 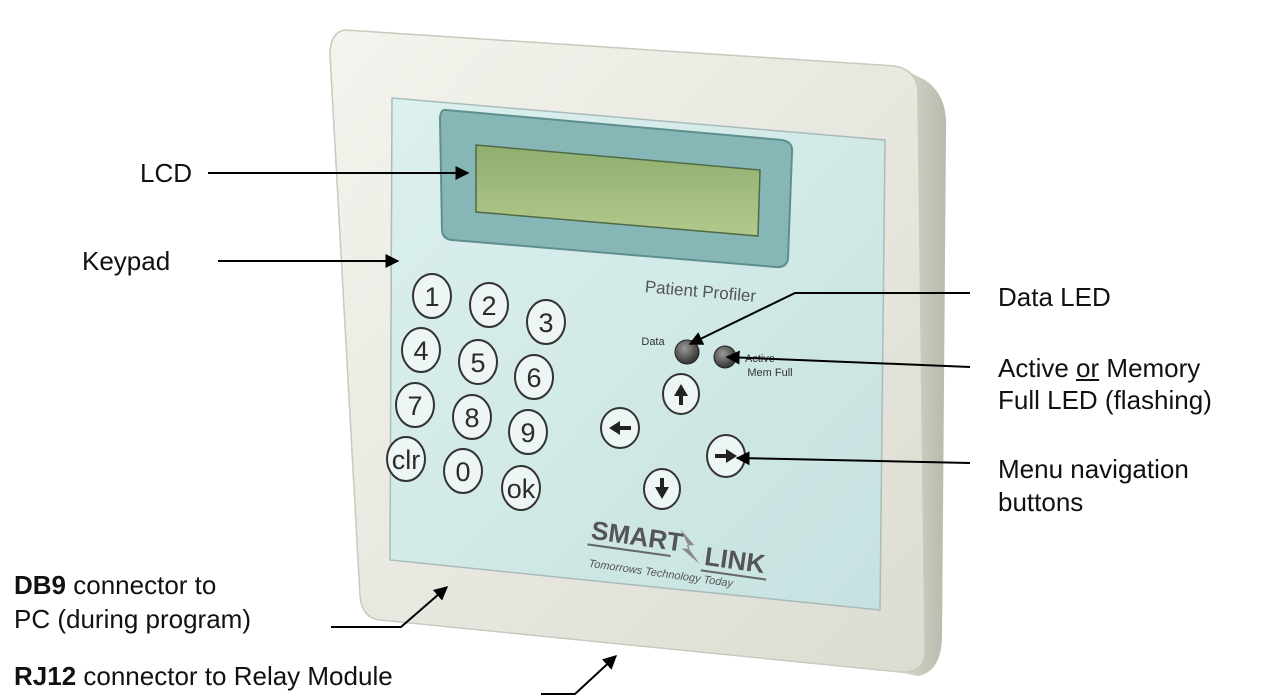 What do you see at coordinates (1033, 368) in the screenshot?
I see `callout-active-led-word: Active` at bounding box center [1033, 368].